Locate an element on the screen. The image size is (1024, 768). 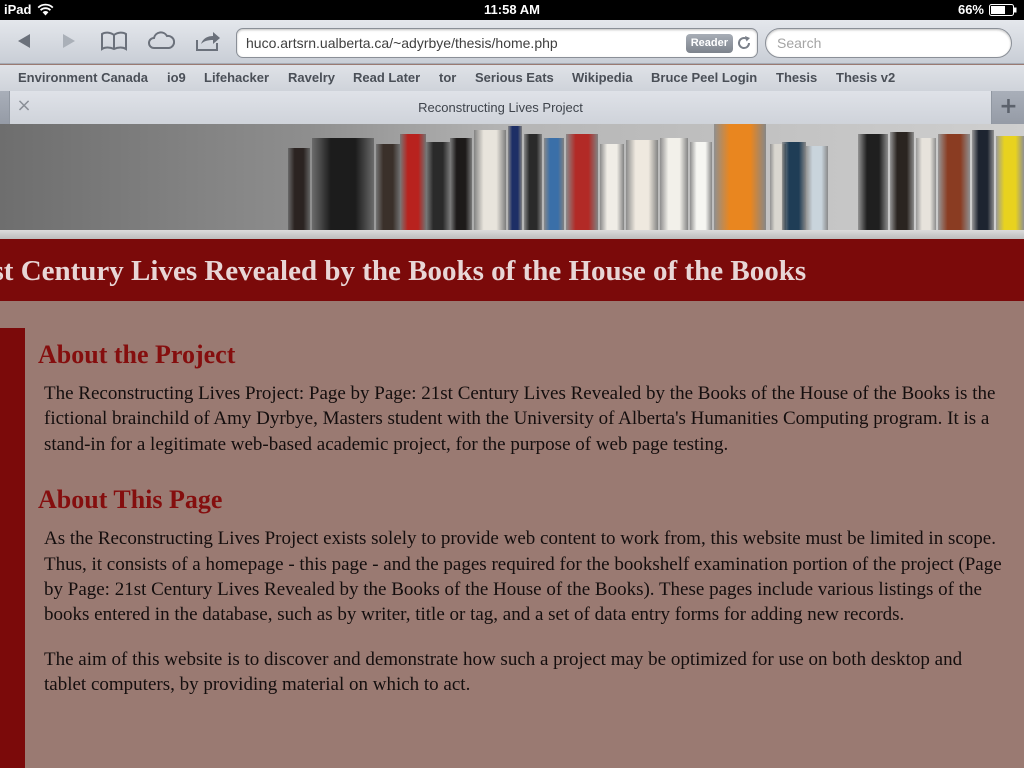
bookmark-environment-canada: Environment Canada is located at coordinates (83, 77).